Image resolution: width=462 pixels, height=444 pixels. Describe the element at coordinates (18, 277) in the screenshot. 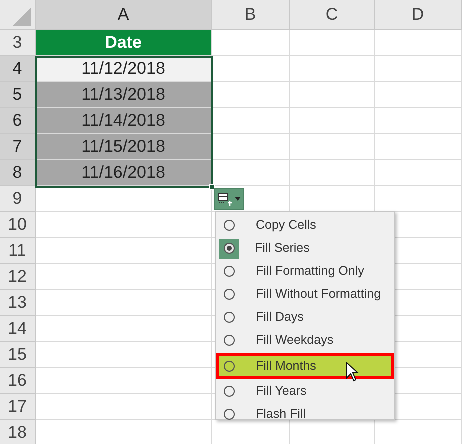

I see `row-header: 12` at that location.